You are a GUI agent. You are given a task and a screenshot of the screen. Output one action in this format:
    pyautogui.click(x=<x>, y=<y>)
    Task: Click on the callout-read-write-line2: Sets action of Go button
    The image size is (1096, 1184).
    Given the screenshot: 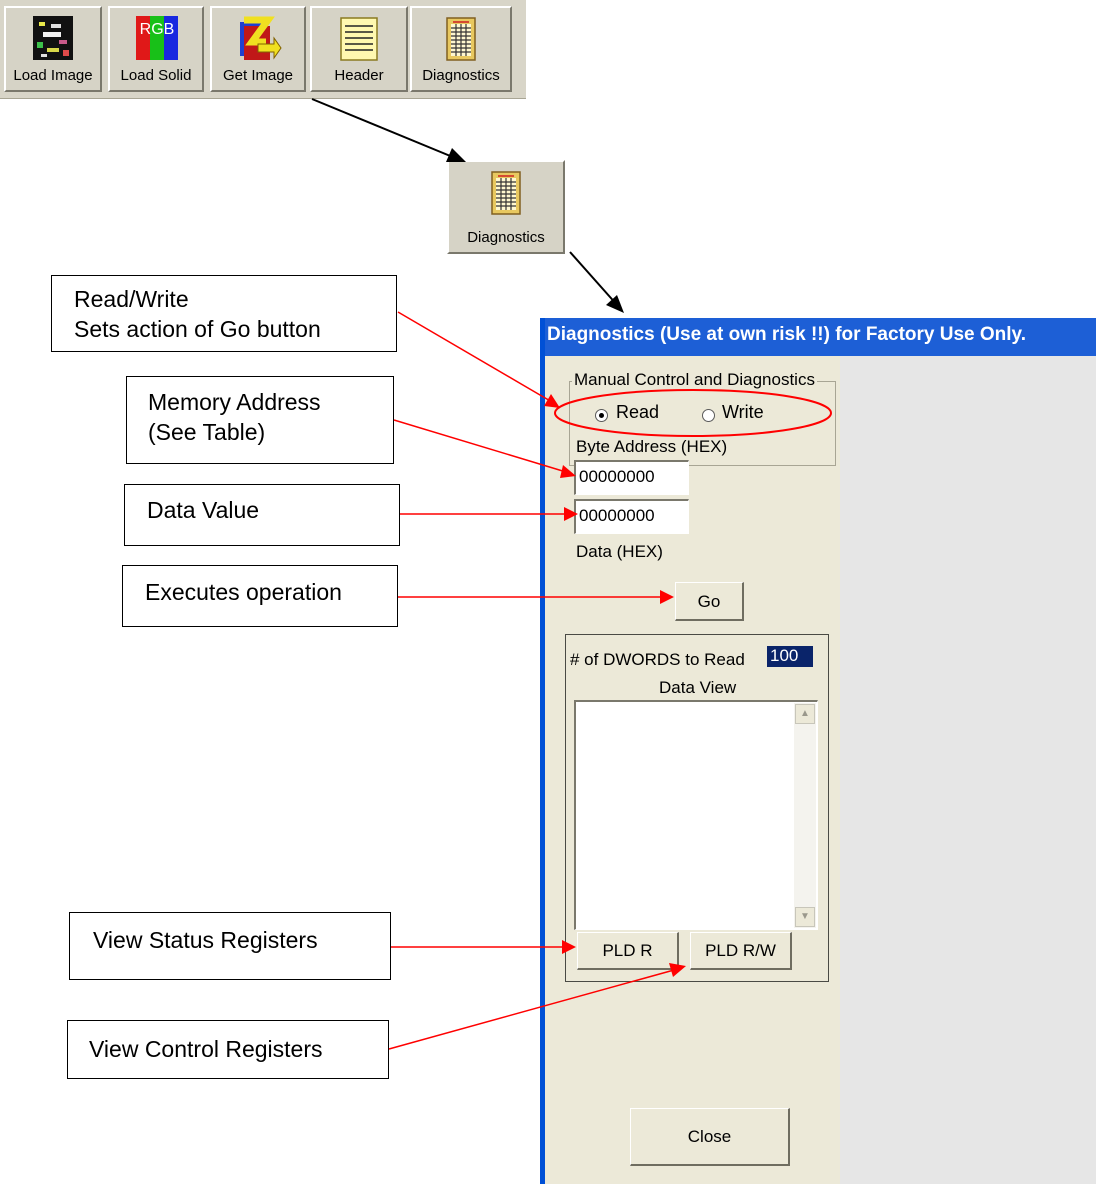 What is the action you would take?
    pyautogui.click(x=197, y=329)
    